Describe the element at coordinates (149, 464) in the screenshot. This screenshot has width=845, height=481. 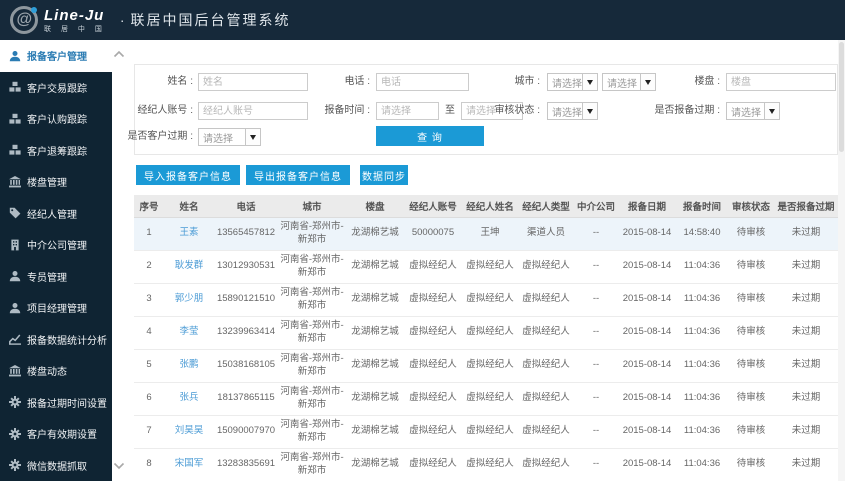
I see `table-cell: 8` at that location.